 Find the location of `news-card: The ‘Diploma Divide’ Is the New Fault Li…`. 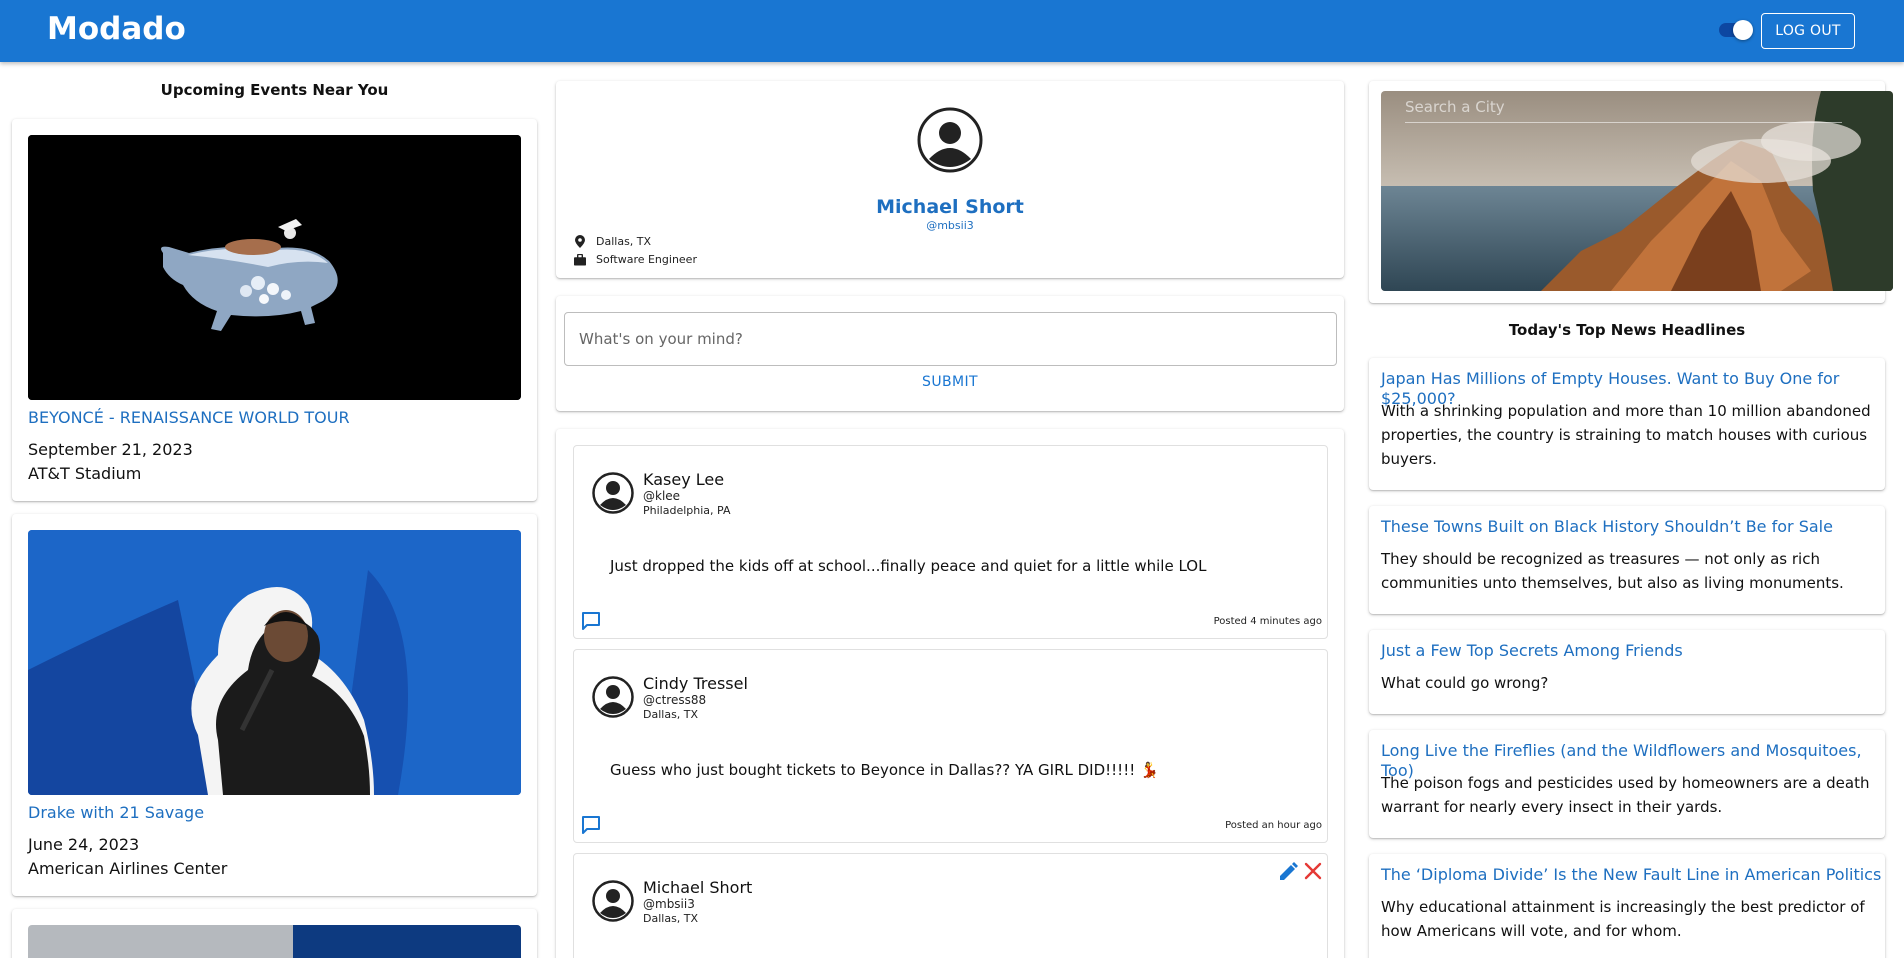

news-card: The ‘Diploma Divide’ Is the New Fault Li… is located at coordinates (1627, 906).